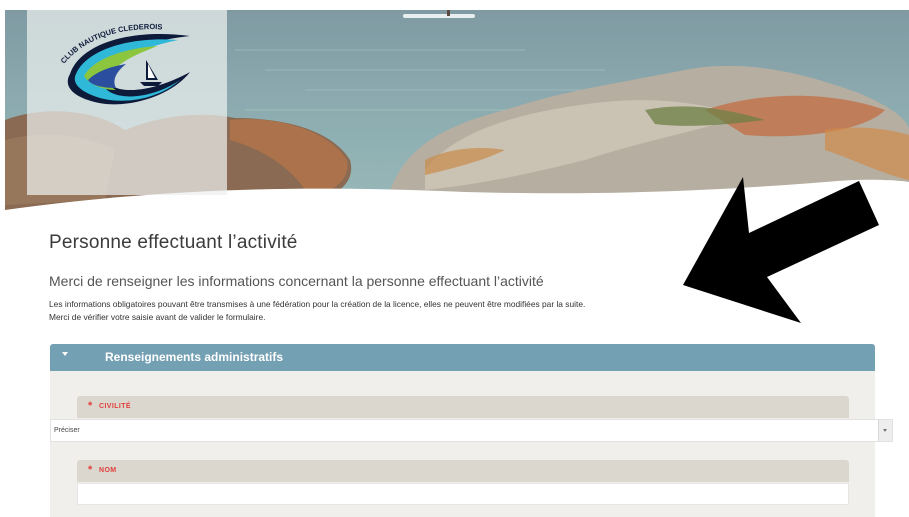 The image size is (909, 517). Describe the element at coordinates (124, 63) in the screenshot. I see `logo-icon: CLUB NAUTIQUE CLEDEROIS` at that location.